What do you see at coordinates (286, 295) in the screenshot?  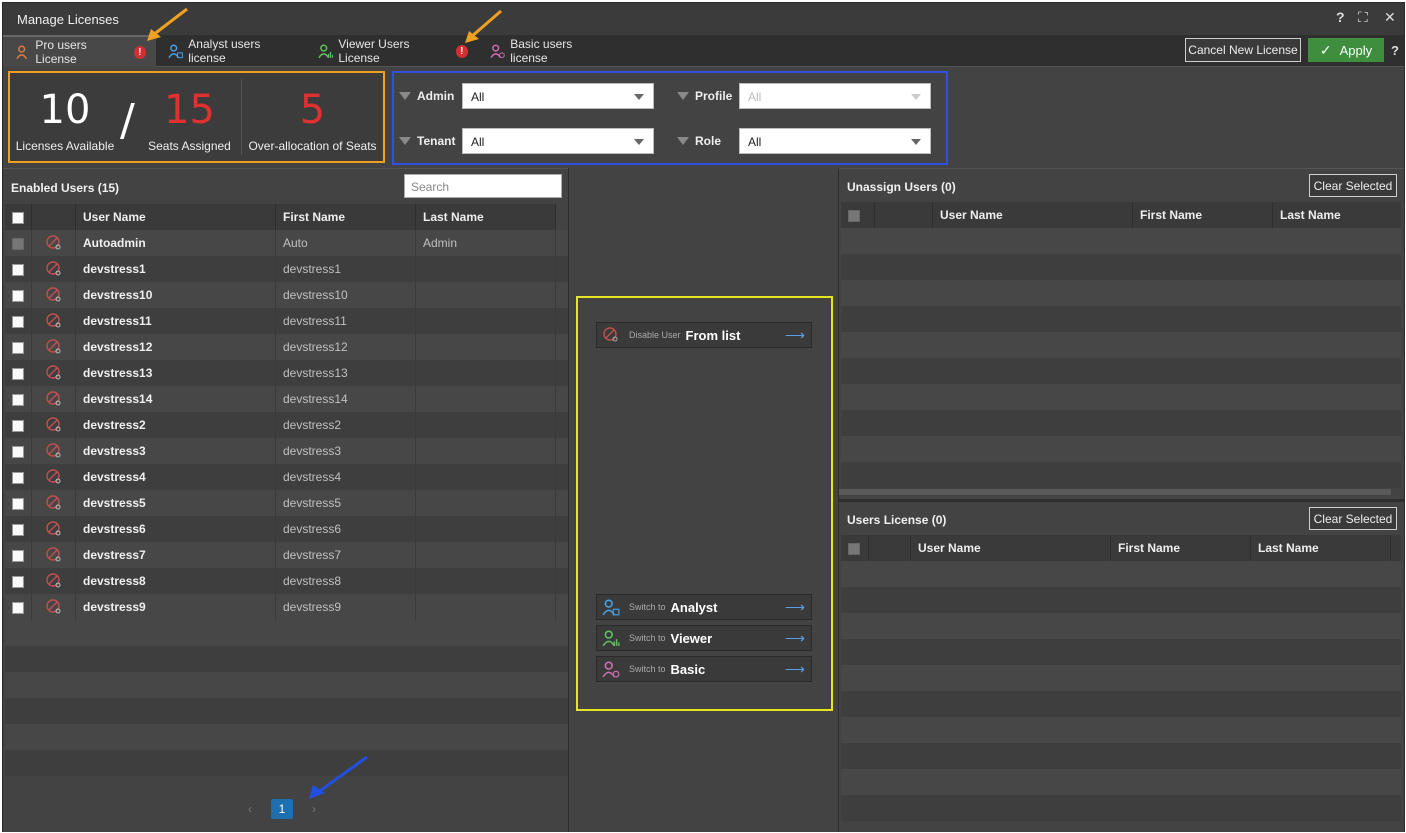 I see `table-row: devstress10 devstress10` at bounding box center [286, 295].